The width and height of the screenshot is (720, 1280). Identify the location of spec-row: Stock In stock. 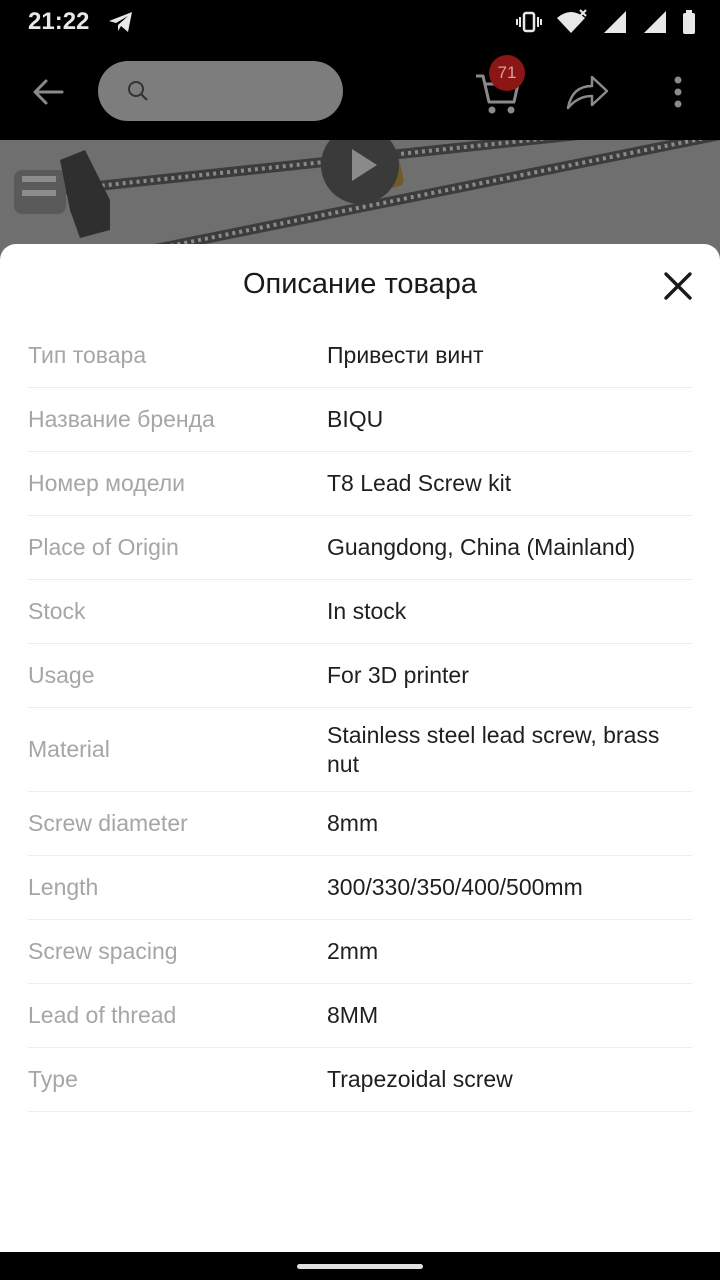
(360, 612).